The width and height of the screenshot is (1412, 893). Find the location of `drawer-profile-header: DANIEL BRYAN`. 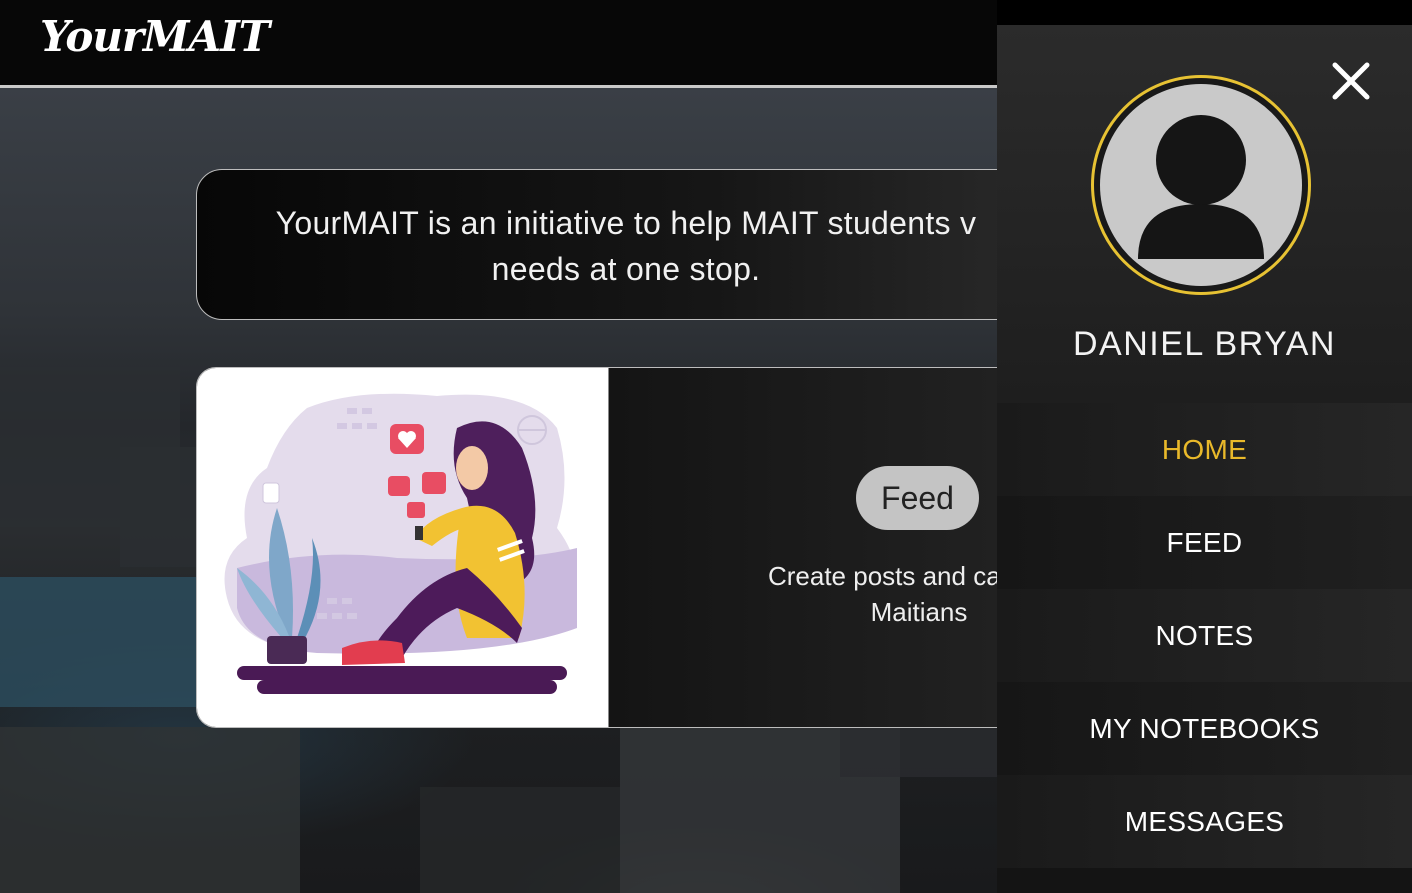

drawer-profile-header: DANIEL BRYAN is located at coordinates (1204, 214).